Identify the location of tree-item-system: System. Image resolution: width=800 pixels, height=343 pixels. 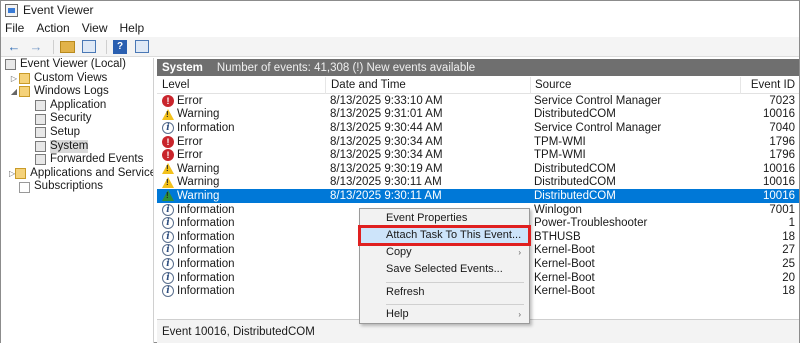
(77, 146).